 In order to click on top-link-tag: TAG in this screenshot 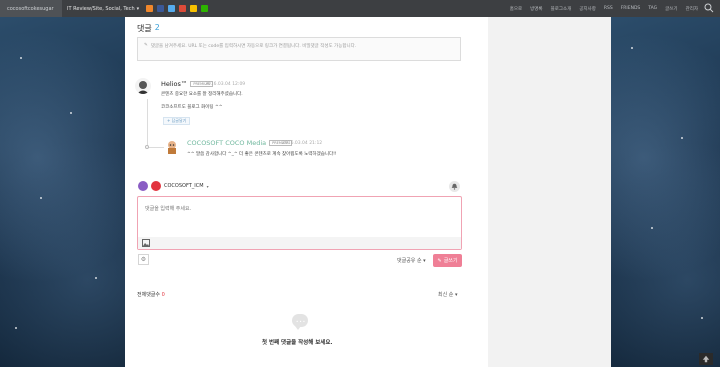, I will do `click(652, 8)`.